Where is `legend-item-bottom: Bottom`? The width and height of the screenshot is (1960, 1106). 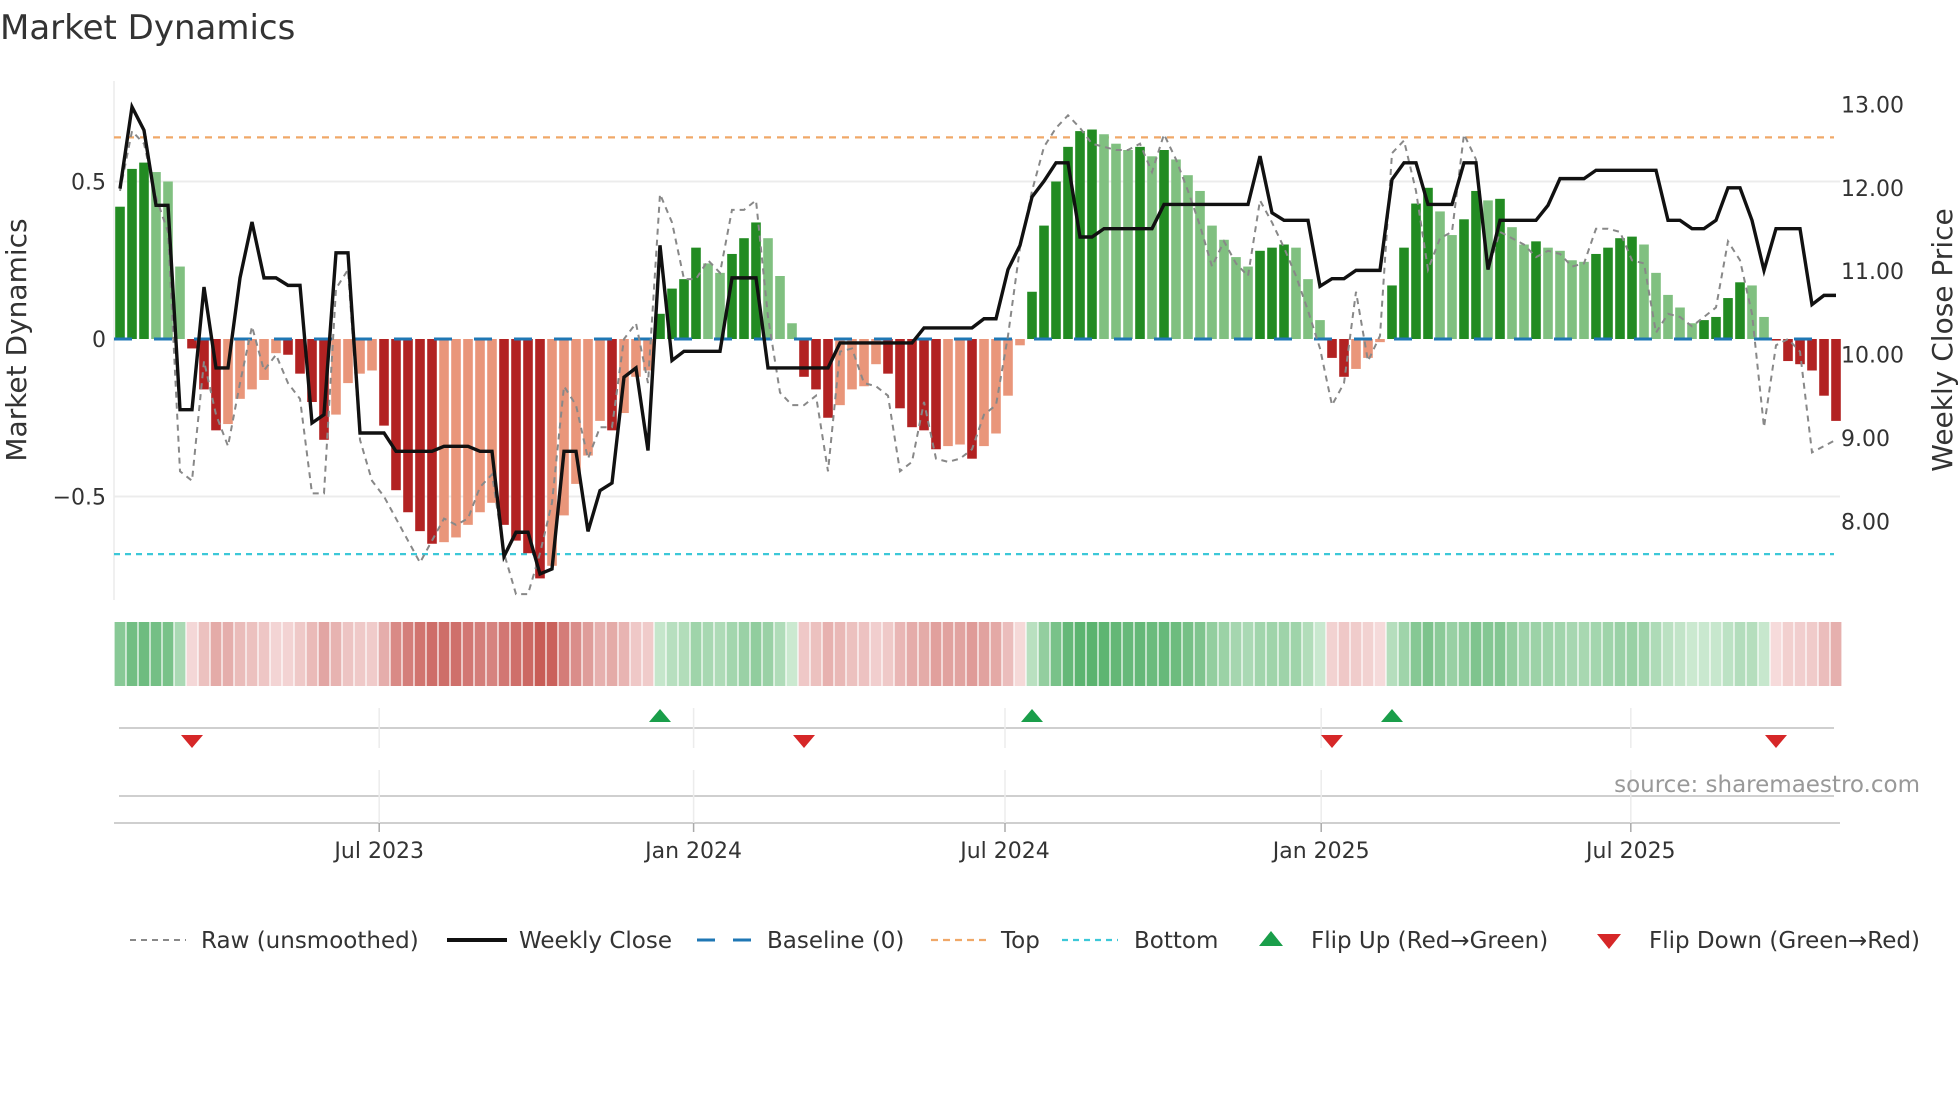 legend-item-bottom: Bottom is located at coordinates (1140, 941).